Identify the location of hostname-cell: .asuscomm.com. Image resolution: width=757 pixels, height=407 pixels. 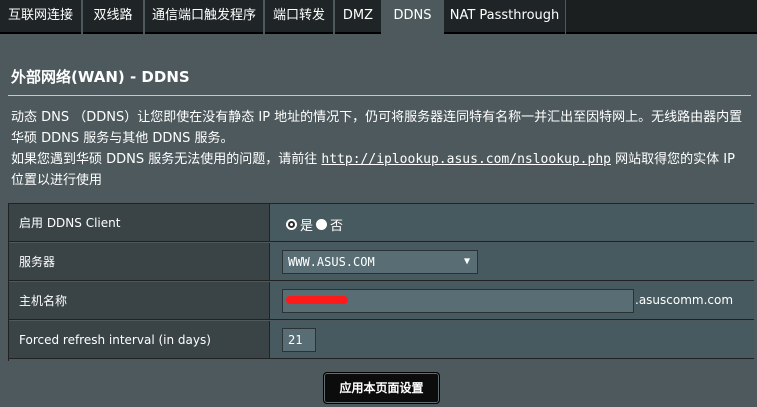
(512, 301).